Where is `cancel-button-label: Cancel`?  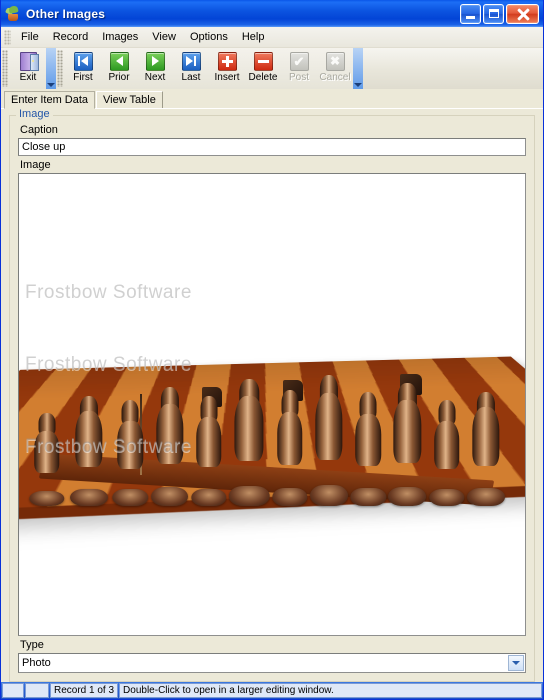
cancel-button-label: Cancel is located at coordinates (335, 77).